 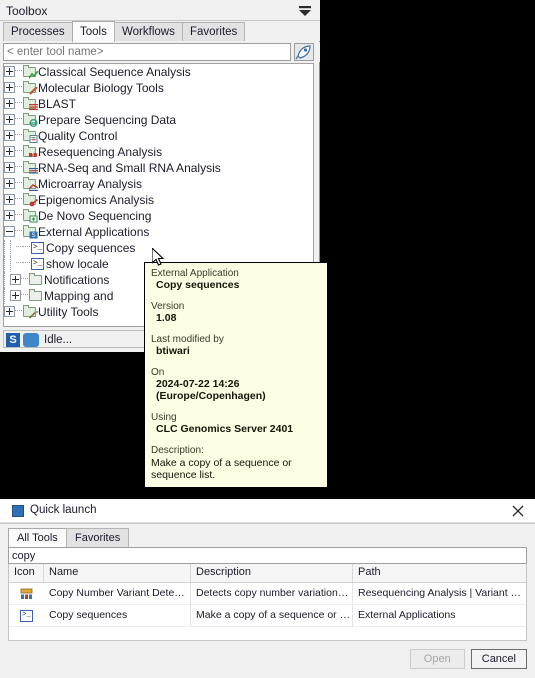 I want to click on tree-item-external-applications: S External Applications, so click(x=158, y=232).